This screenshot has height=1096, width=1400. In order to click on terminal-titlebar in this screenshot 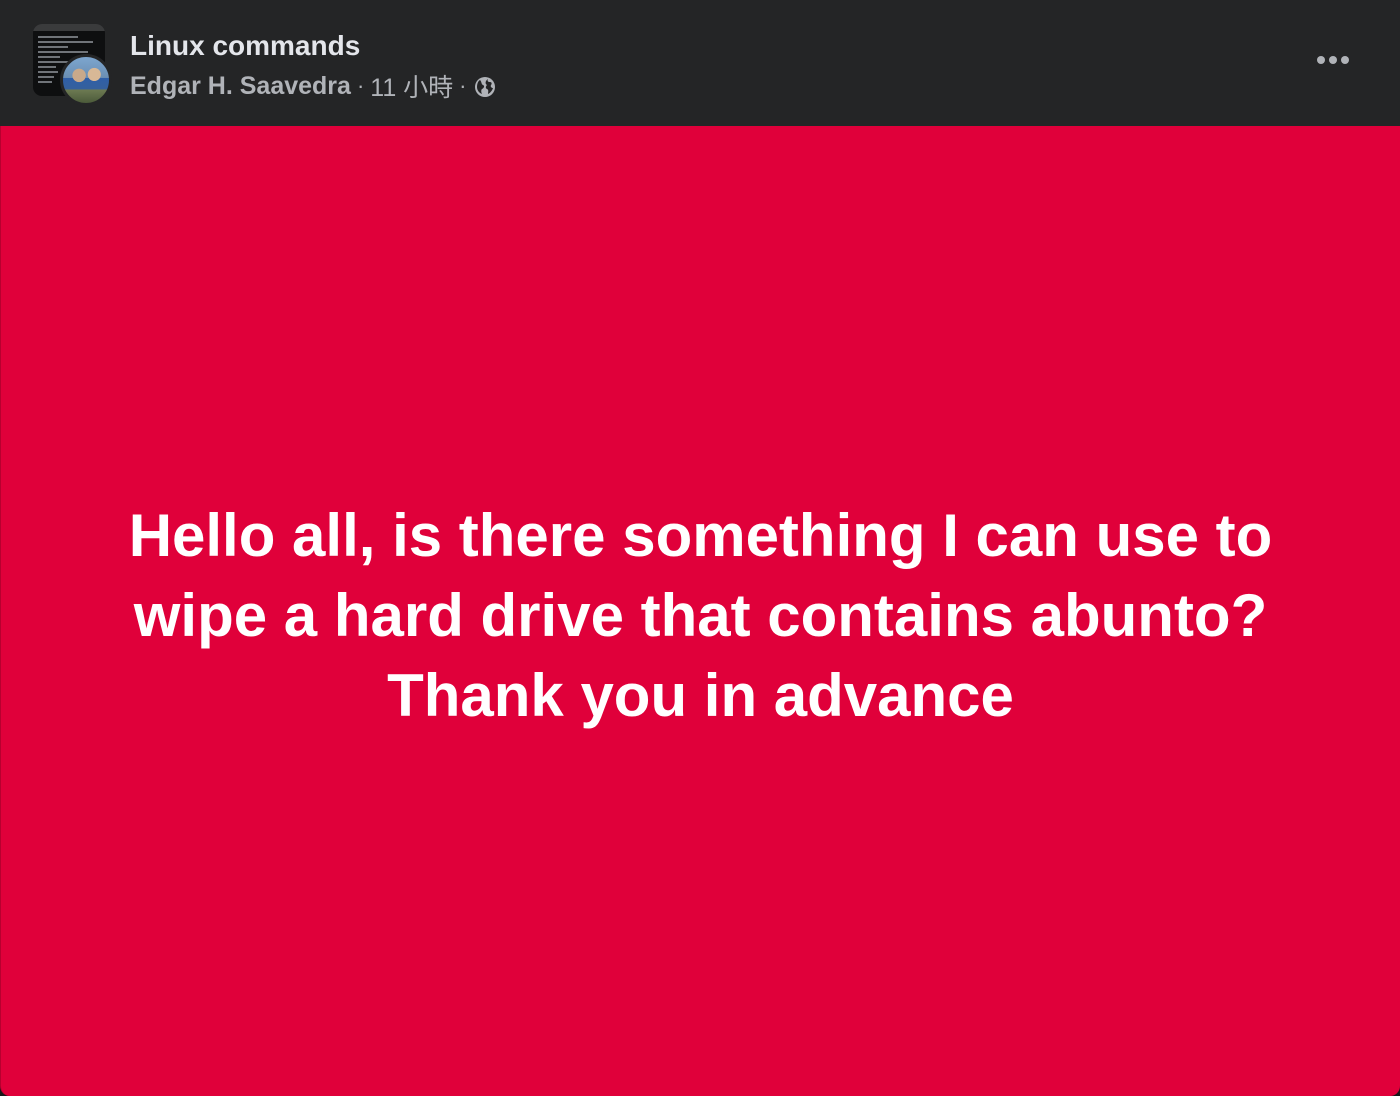, I will do `click(69, 27)`.